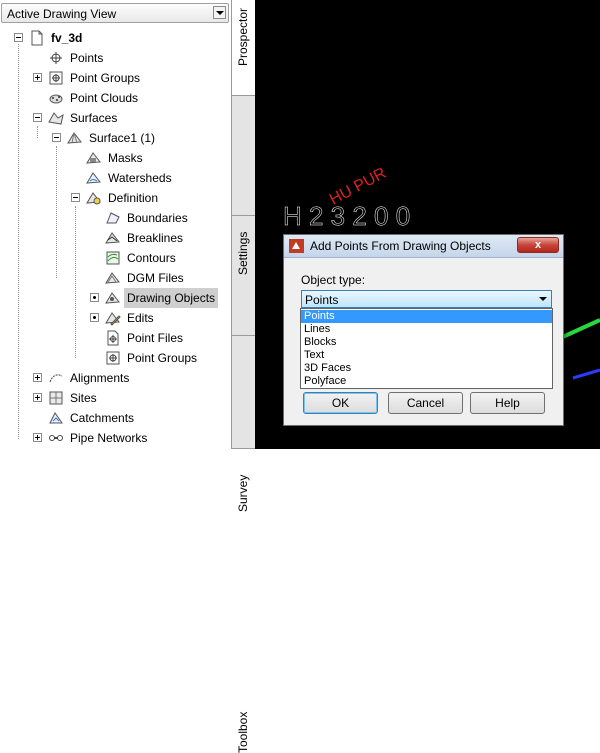  Describe the element at coordinates (296, 246) in the screenshot. I see `civil3d-app-icon` at that location.